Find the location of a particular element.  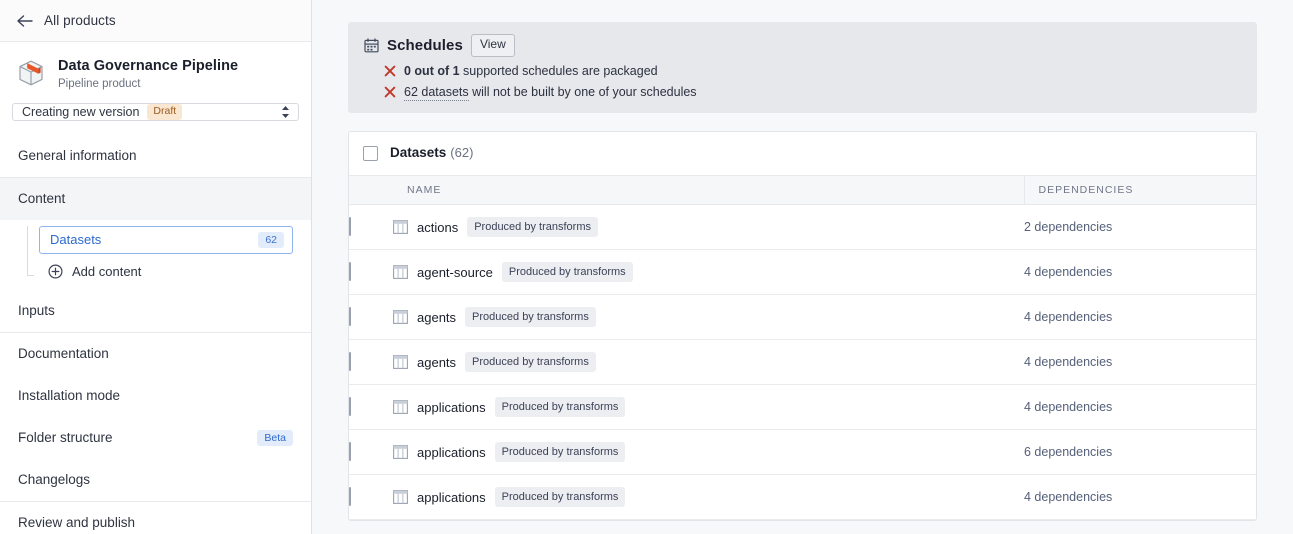

column-checkbox is located at coordinates (371, 190).